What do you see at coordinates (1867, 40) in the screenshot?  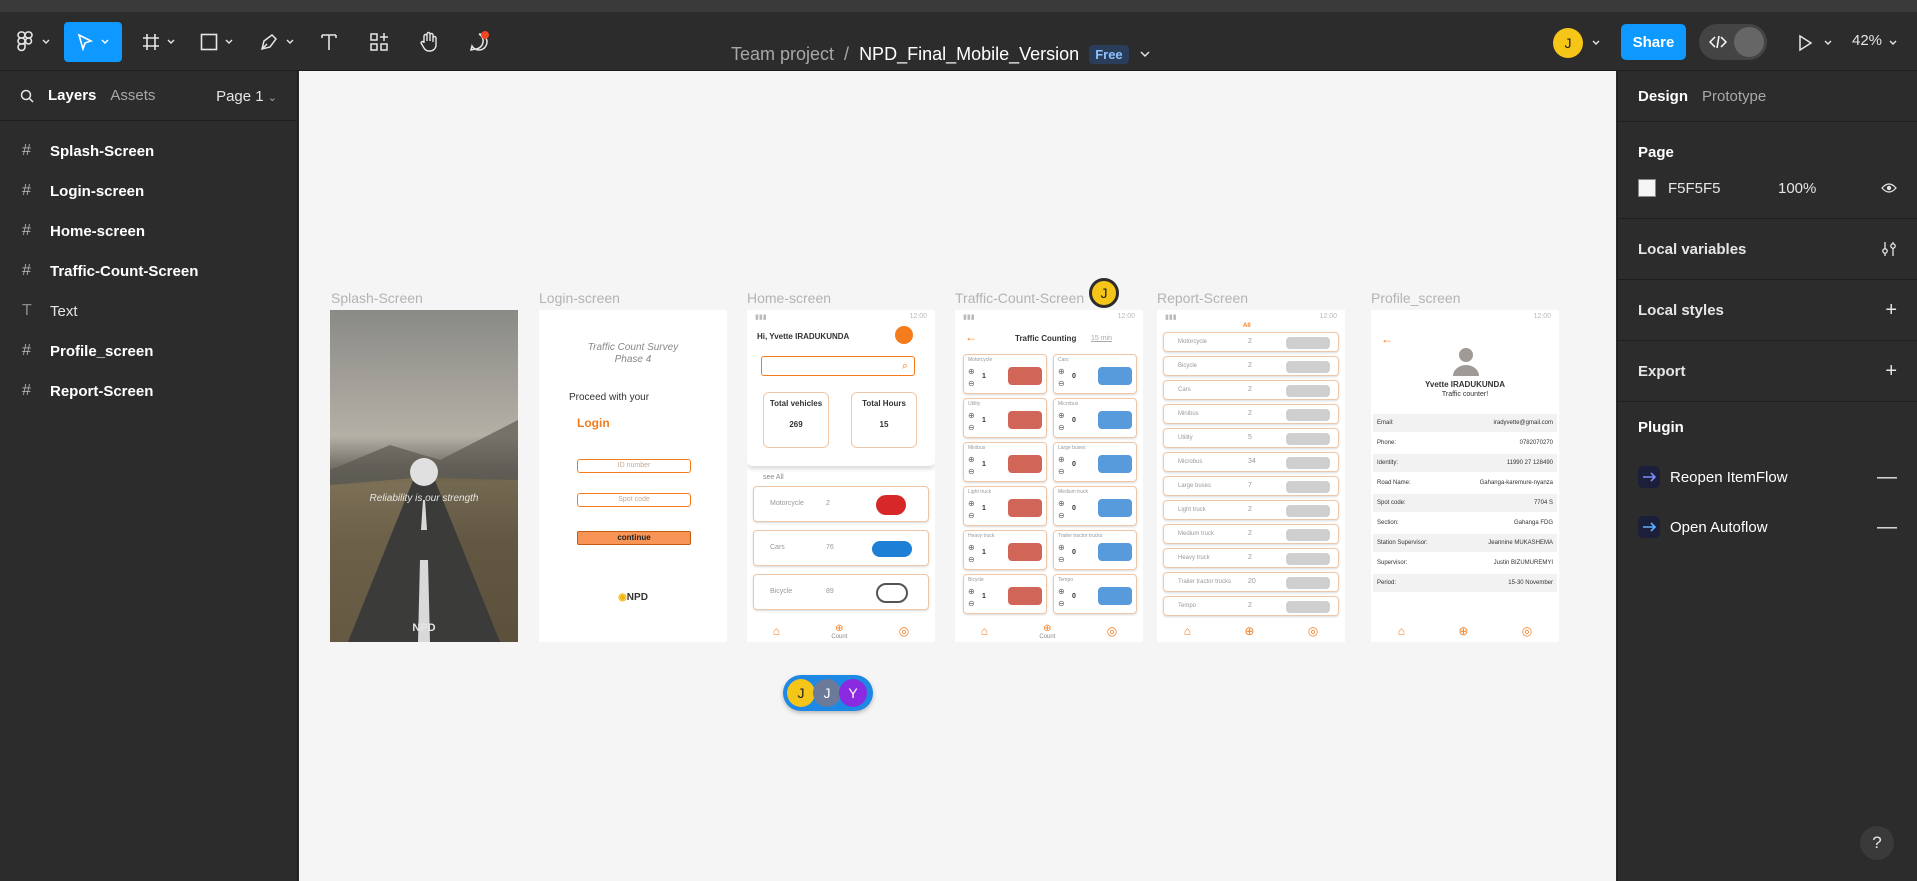 I see `zoom-level: 42%` at bounding box center [1867, 40].